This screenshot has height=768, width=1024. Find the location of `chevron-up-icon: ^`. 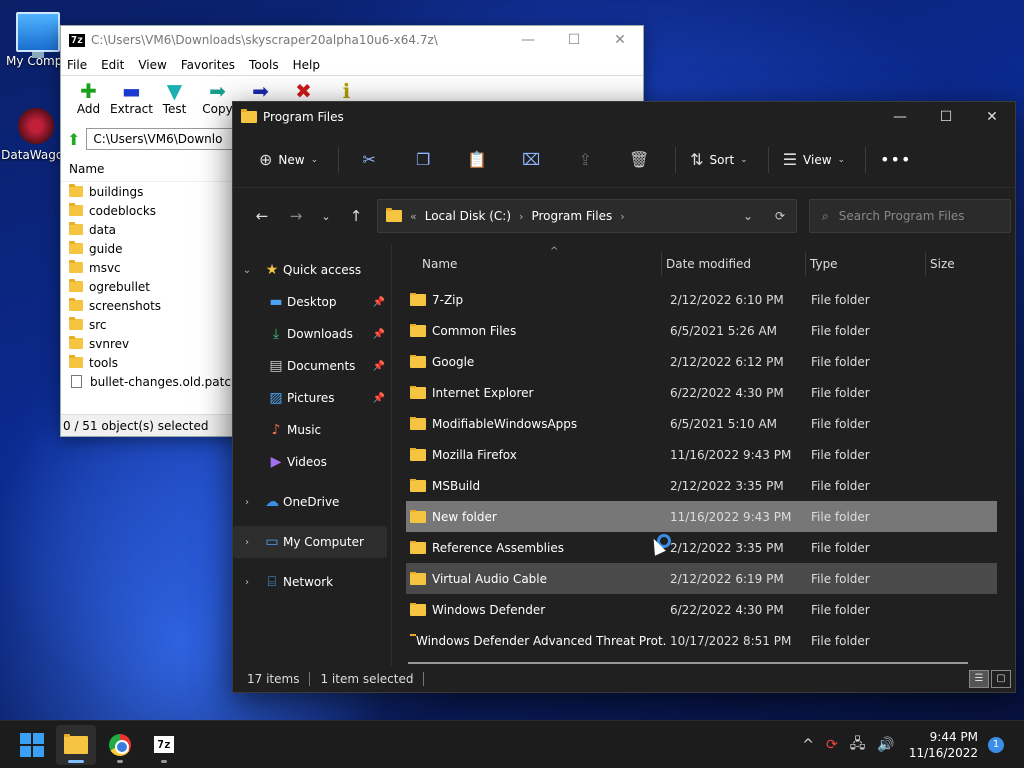

chevron-up-icon: ^ is located at coordinates (808, 745).